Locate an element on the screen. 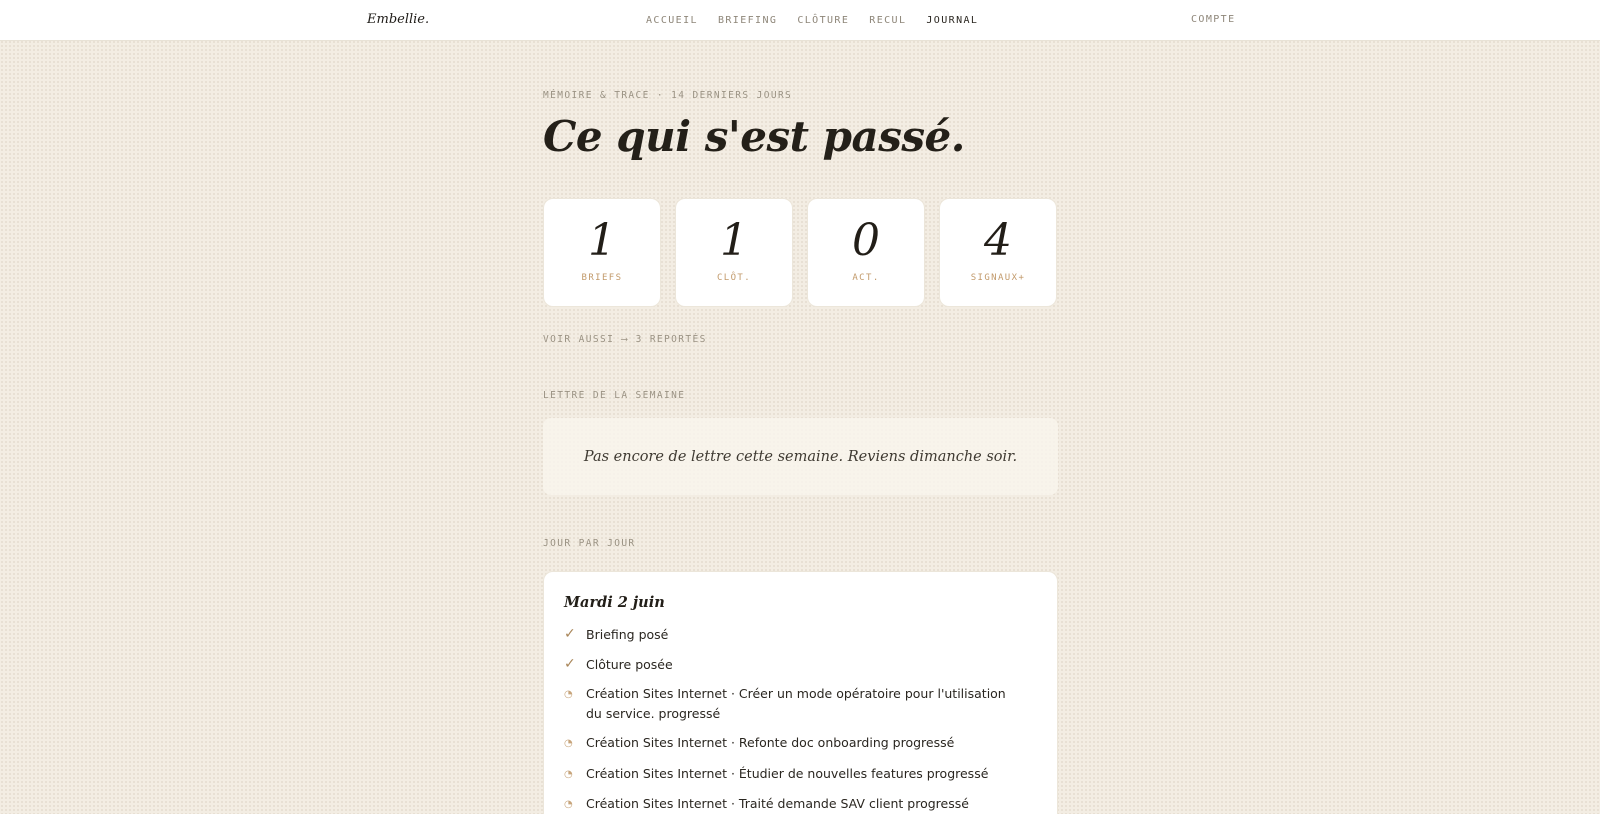 This screenshot has width=1600, height=814. weekly-letter-label: LETTRE DE LA SEMAINE is located at coordinates (614, 395).